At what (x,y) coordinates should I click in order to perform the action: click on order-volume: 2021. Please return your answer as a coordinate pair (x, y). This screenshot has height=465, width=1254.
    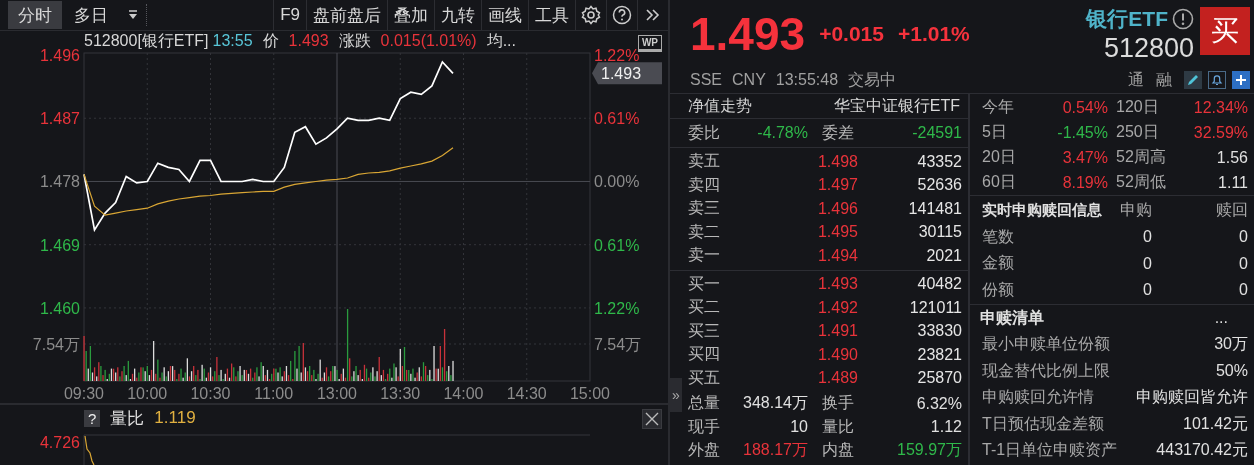
    Looking at the image, I should click on (943, 255).